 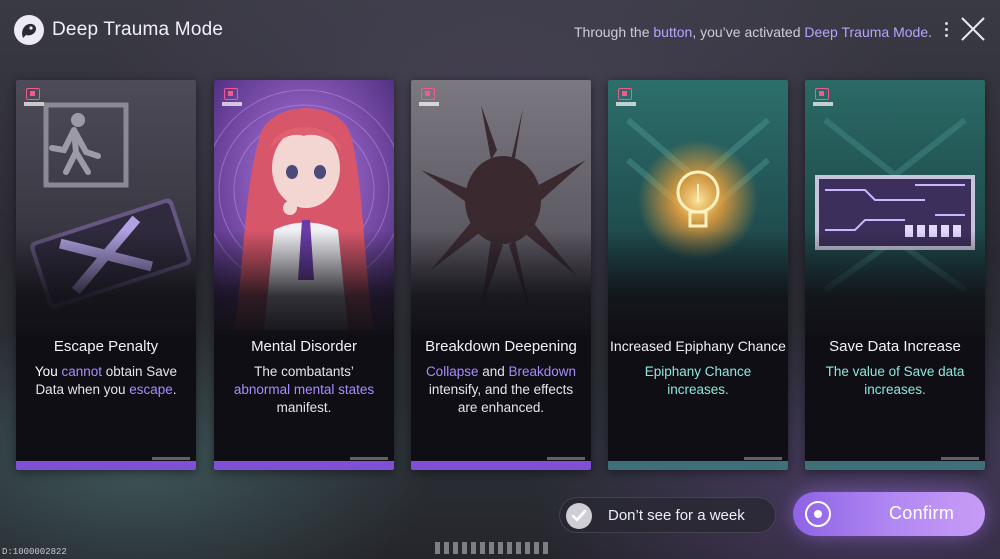 I want to click on logo-icon, so click(x=29, y=30).